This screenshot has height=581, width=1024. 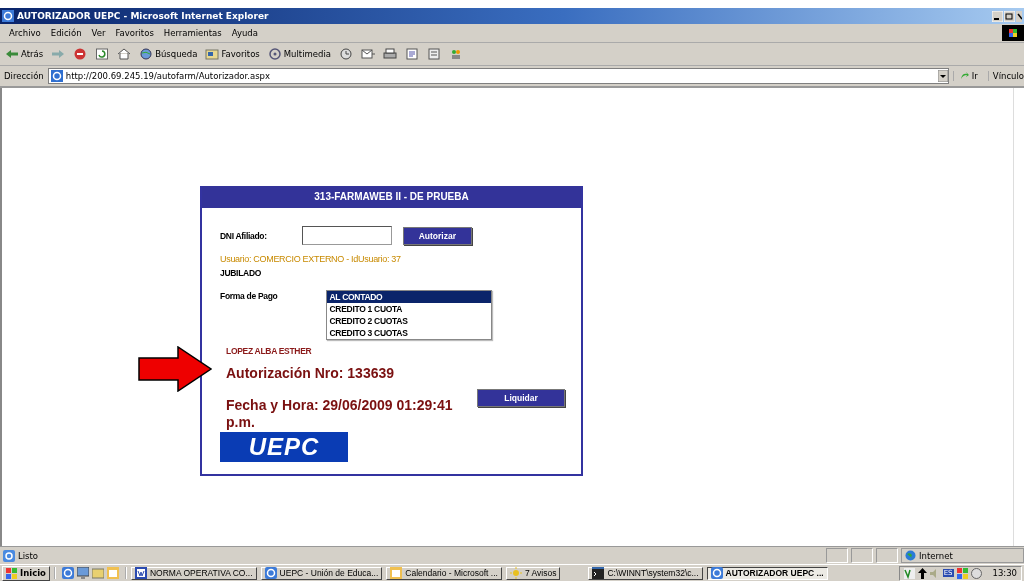 What do you see at coordinates (284, 447) in the screenshot?
I see `uepc-logo: UEPC` at bounding box center [284, 447].